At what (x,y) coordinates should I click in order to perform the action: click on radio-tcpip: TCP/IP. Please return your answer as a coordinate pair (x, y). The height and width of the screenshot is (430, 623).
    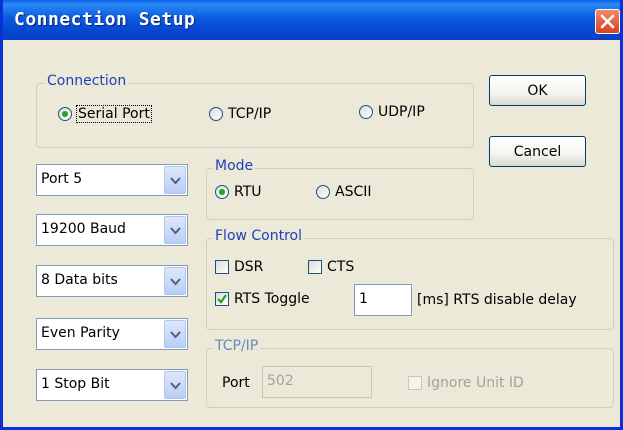
    Looking at the image, I should click on (240, 114).